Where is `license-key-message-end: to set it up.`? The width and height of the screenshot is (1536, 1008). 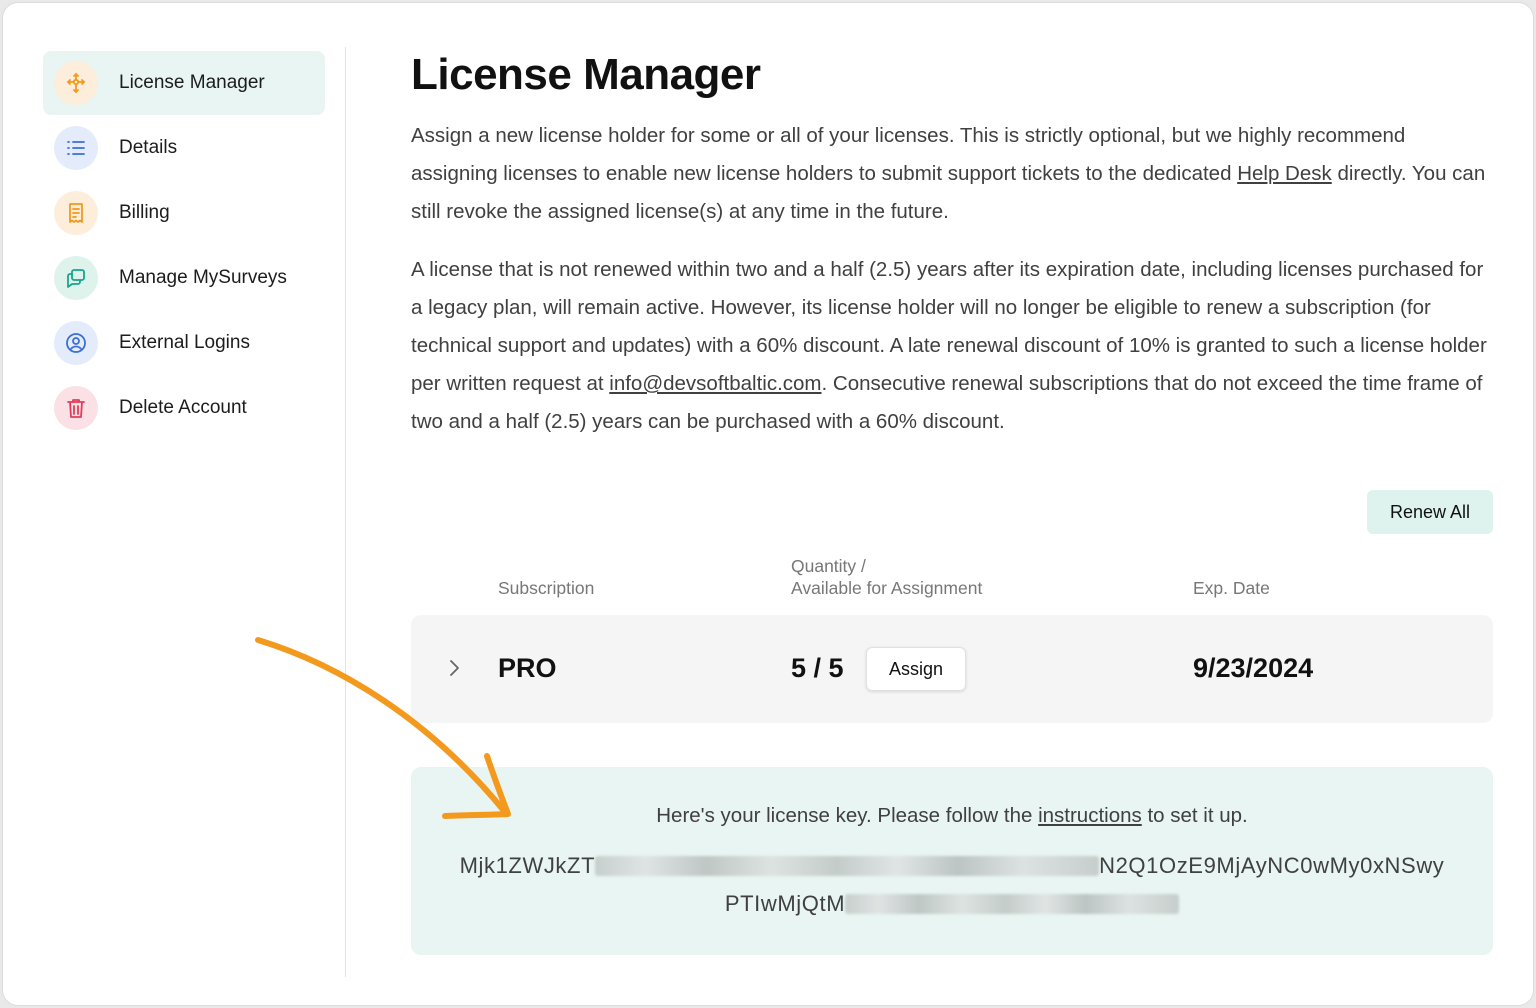
license-key-message-end: to set it up. is located at coordinates (1194, 815).